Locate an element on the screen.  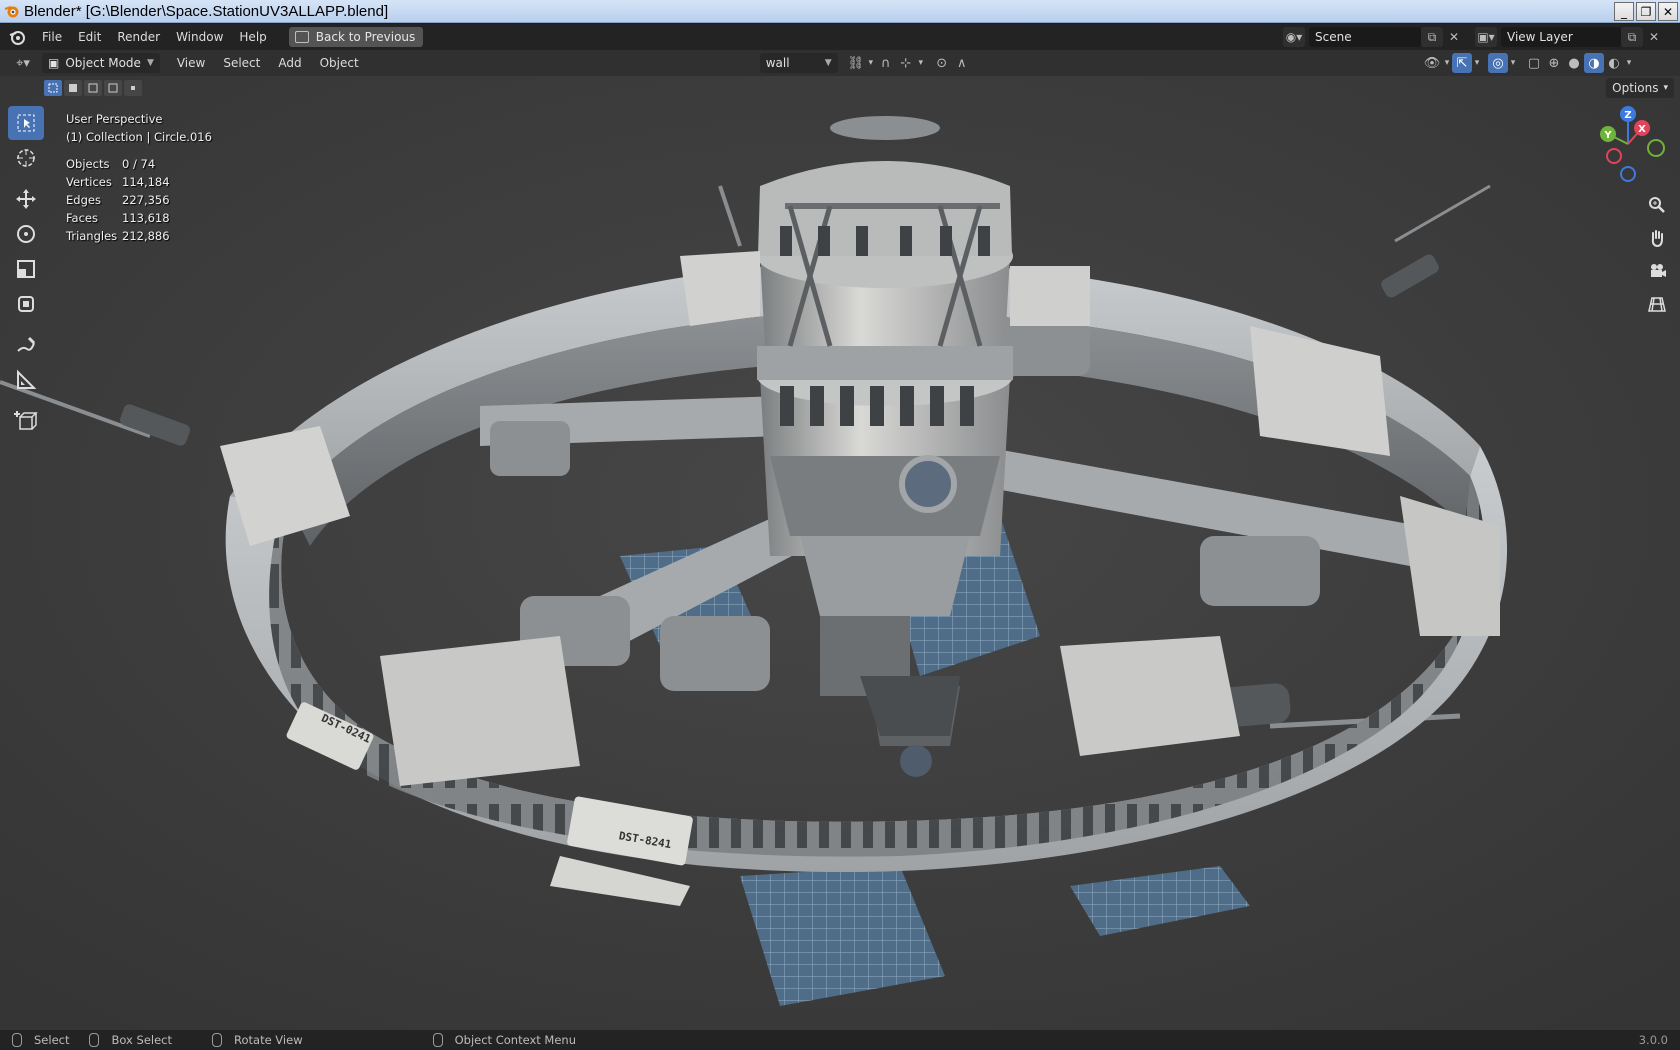
chevron-down-icon: ▼ is located at coordinates (150, 63).